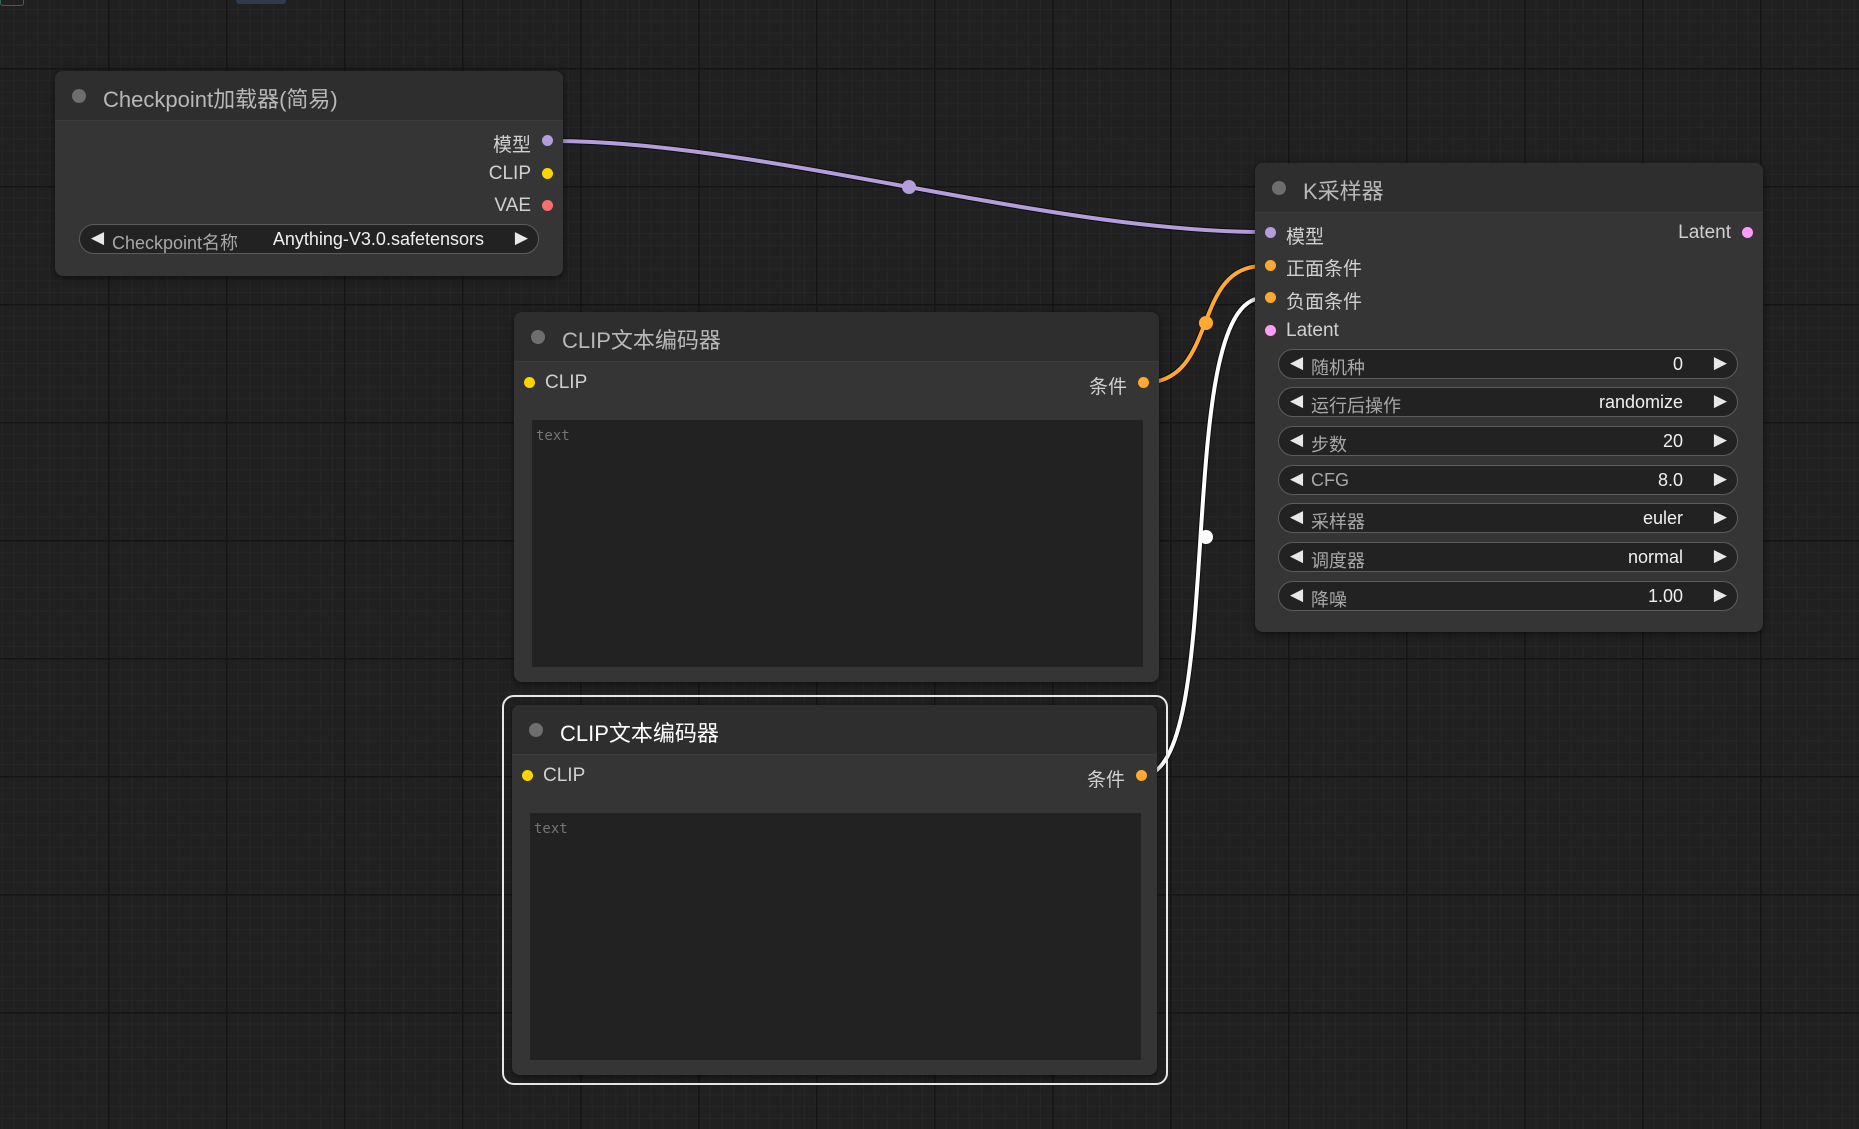 This screenshot has height=1129, width=1859. I want to click on output-socket-latent, so click(1747, 232).